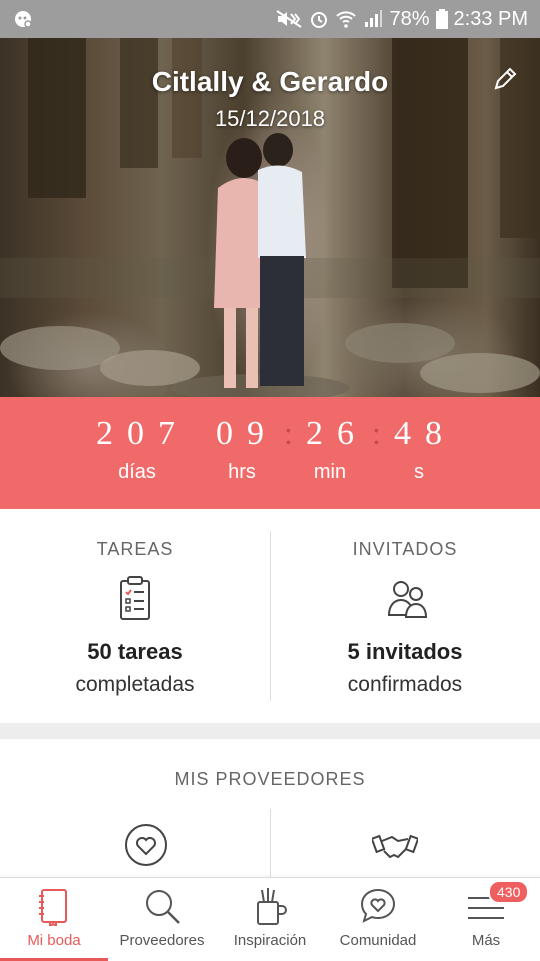 This screenshot has width=540, height=961. What do you see at coordinates (137, 472) in the screenshot?
I see `days-label: días` at bounding box center [137, 472].